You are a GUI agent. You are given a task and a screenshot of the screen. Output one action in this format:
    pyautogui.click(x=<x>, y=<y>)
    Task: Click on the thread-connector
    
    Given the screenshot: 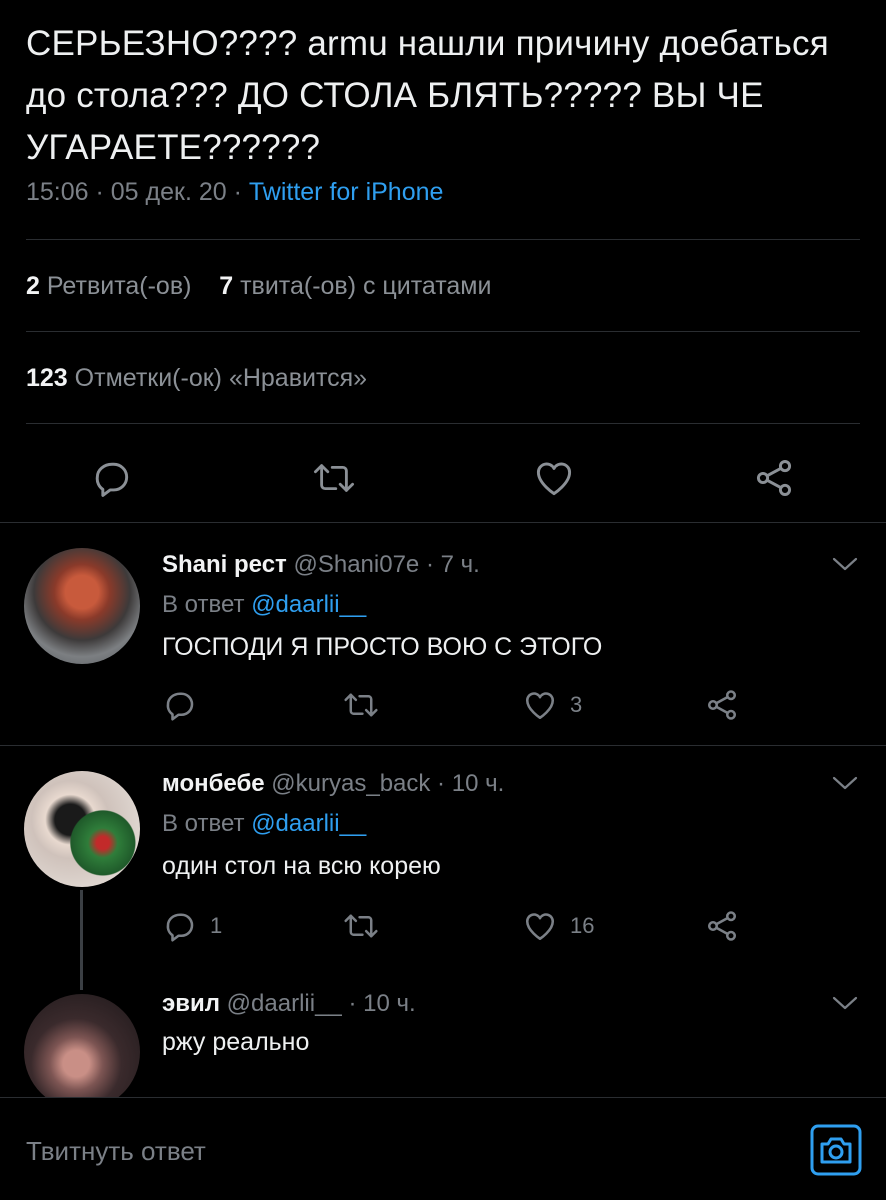 What is the action you would take?
    pyautogui.click(x=81, y=940)
    